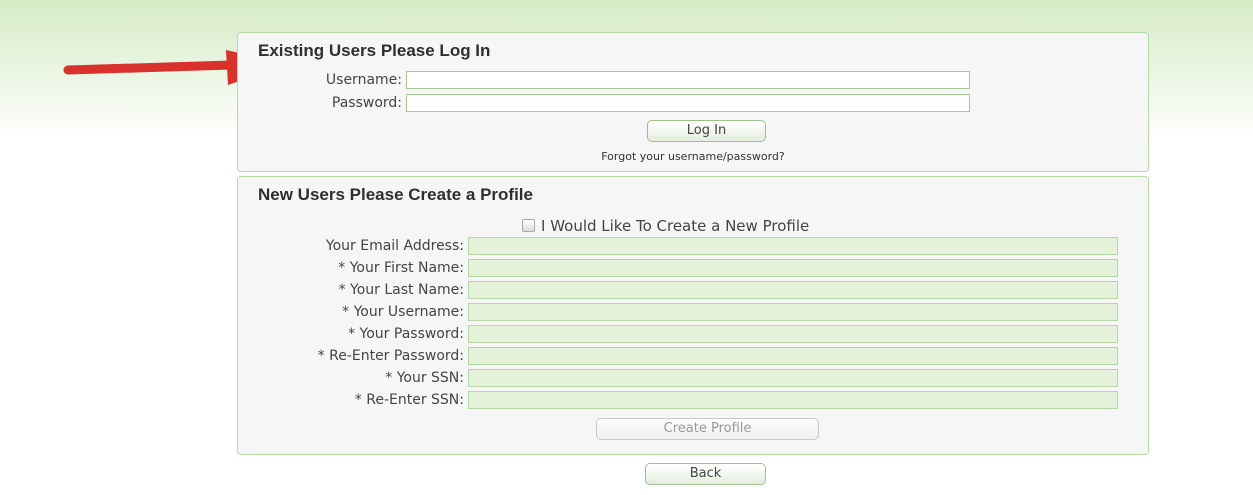 The width and height of the screenshot is (1253, 495). Describe the element at coordinates (705, 474) in the screenshot. I see `back-button: Back` at that location.